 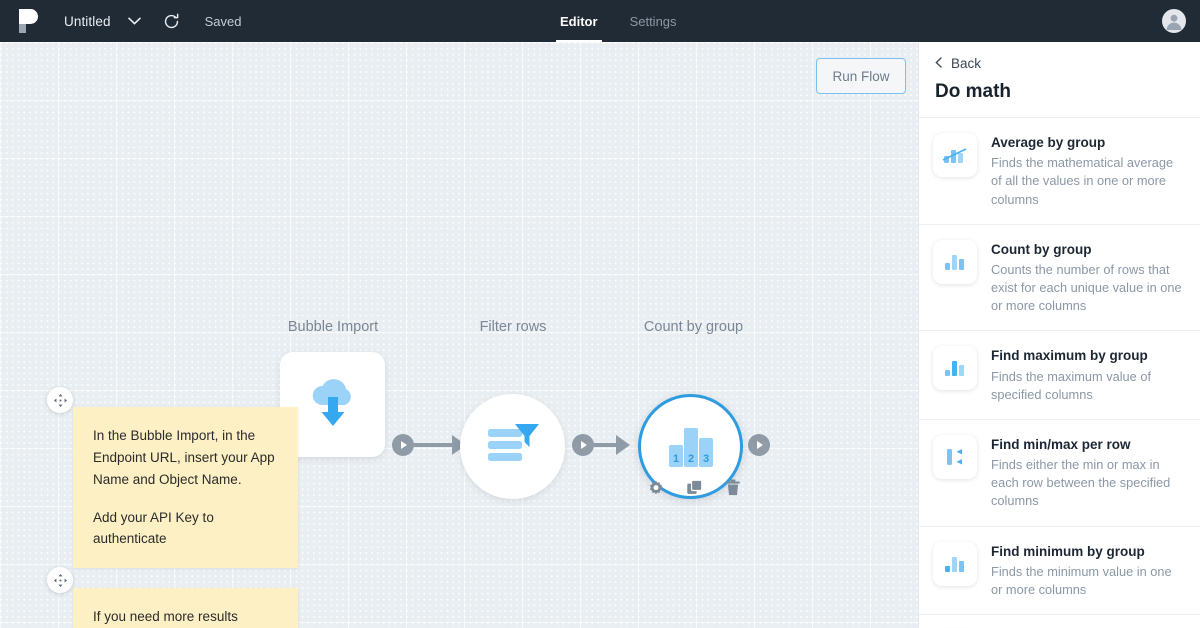 I want to click on run-flow-button: Run Flow, so click(x=861, y=76).